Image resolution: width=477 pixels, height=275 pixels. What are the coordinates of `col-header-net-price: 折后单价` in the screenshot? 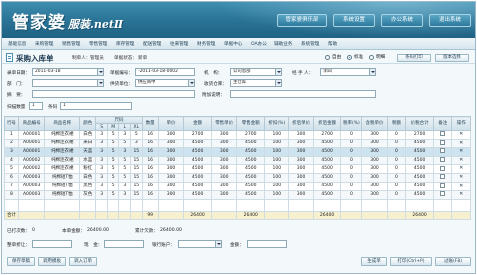 It's located at (301, 123).